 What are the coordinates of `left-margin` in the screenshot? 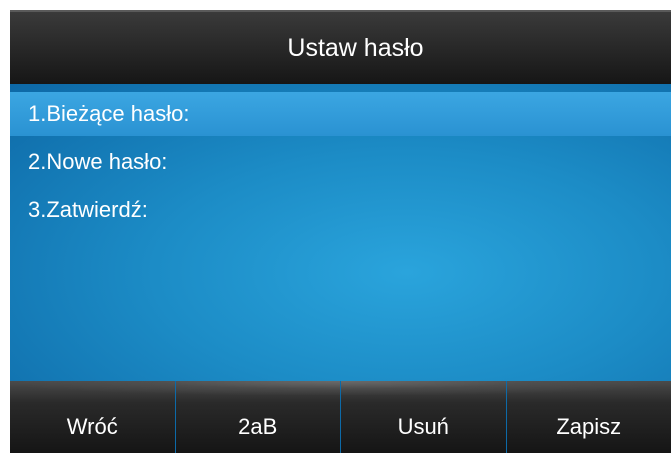 It's located at (5, 226).